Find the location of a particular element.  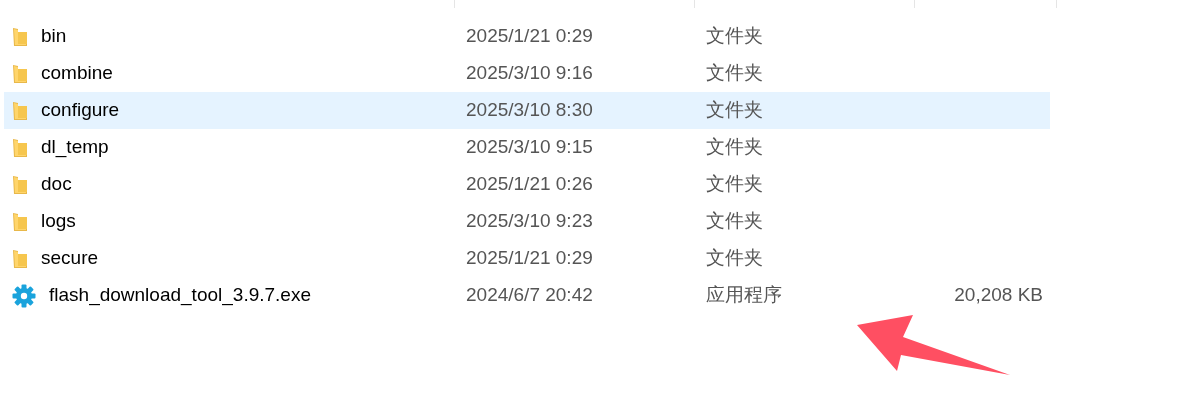

file-size: 20,208 KB is located at coordinates (998, 295).